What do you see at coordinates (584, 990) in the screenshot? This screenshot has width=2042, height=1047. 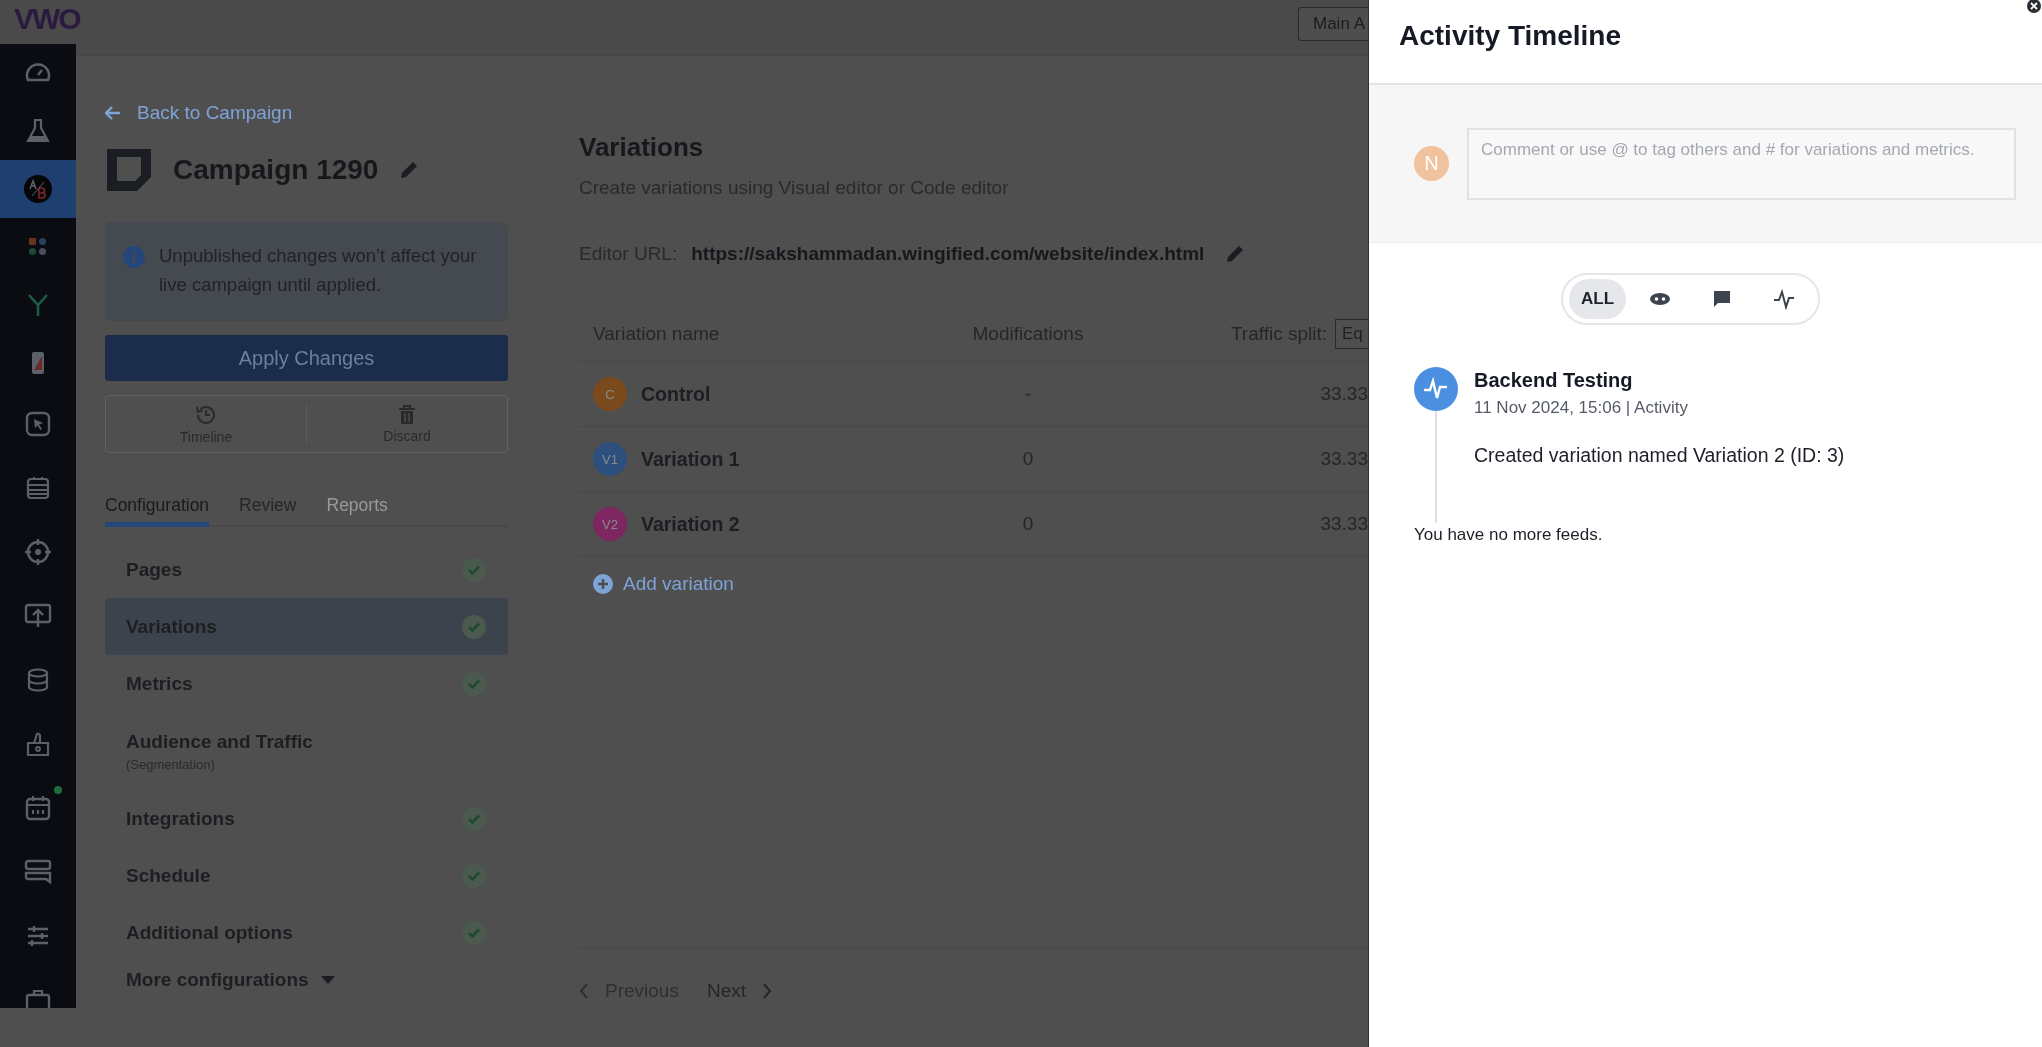 I see `chevron-left-icon` at bounding box center [584, 990].